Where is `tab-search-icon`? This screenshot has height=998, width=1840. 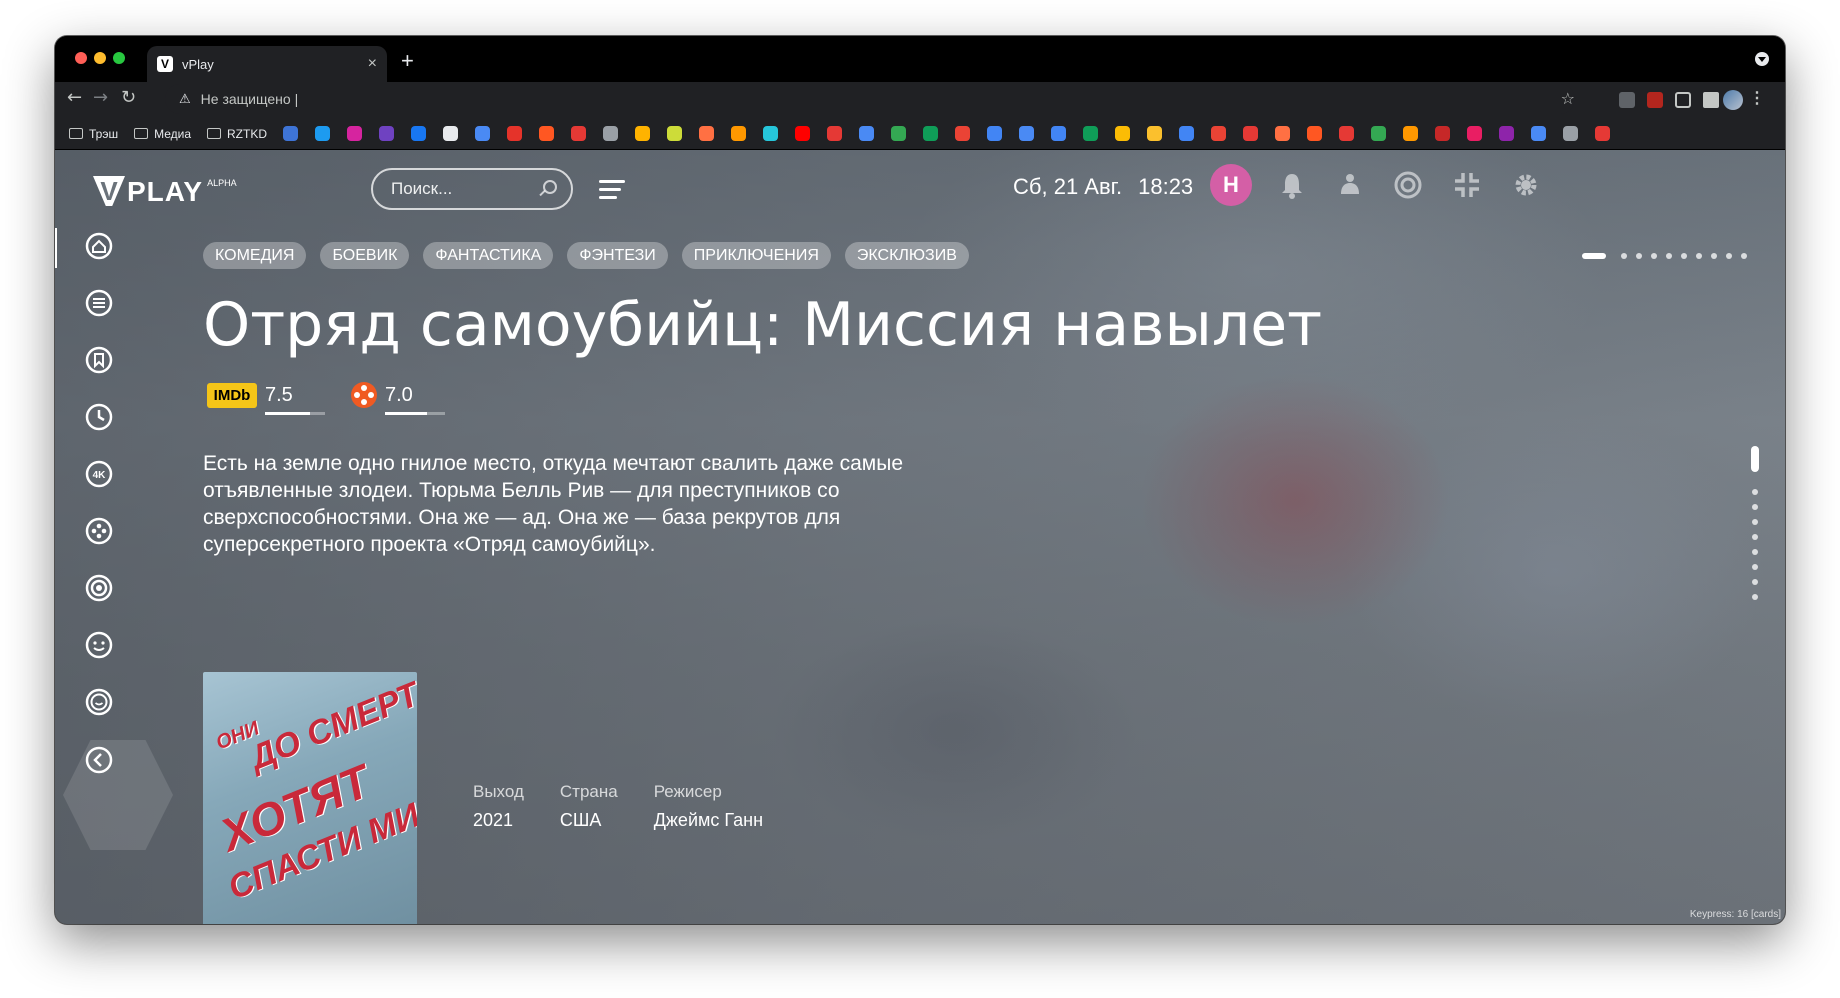
tab-search-icon is located at coordinates (1762, 59).